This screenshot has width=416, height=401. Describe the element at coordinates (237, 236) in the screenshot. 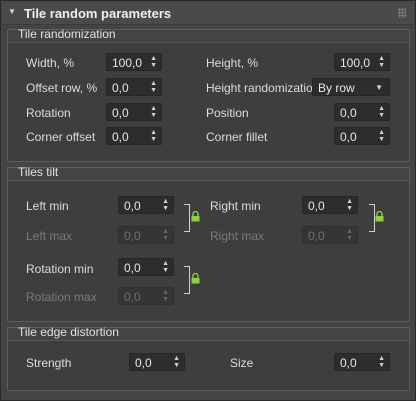

I see `right-max-label: Right max` at that location.